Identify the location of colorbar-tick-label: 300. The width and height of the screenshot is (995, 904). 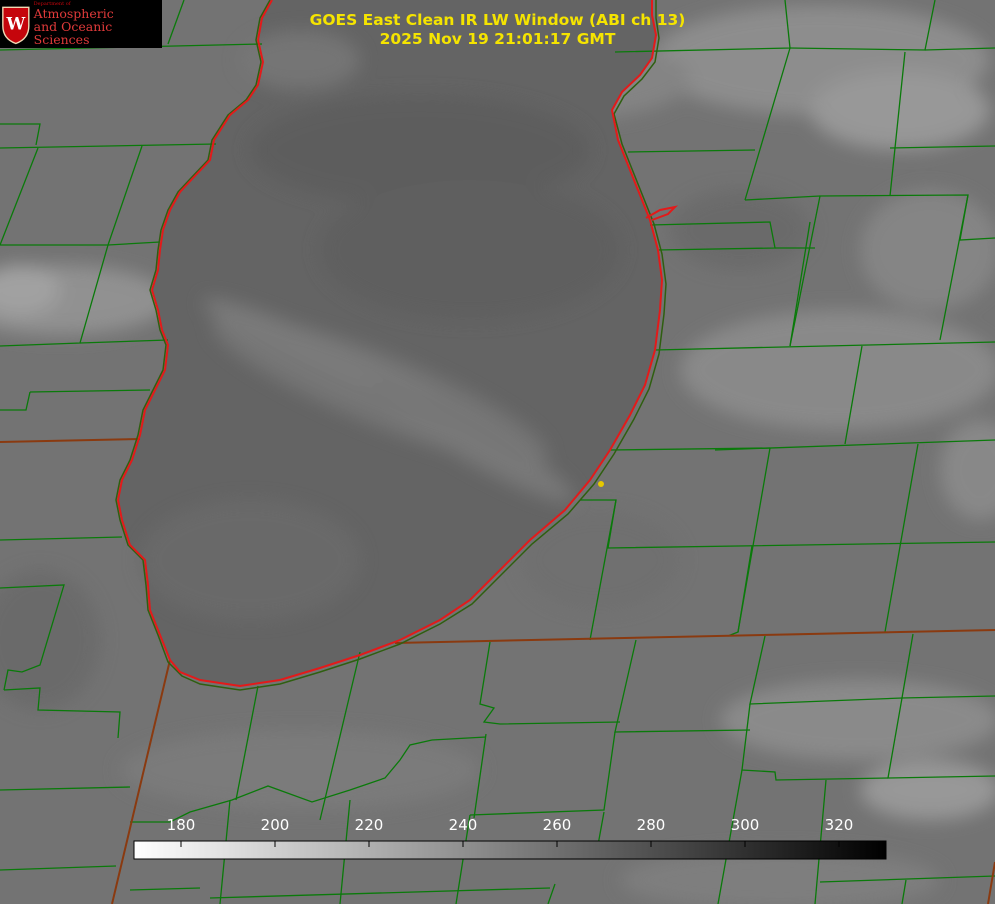
(745, 825).